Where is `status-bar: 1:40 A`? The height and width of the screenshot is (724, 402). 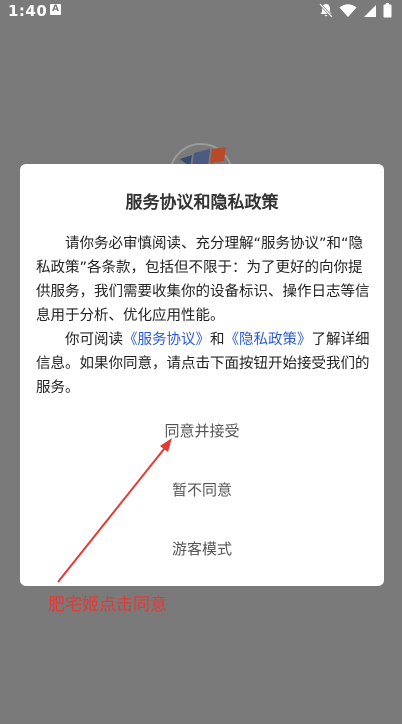 status-bar: 1:40 A is located at coordinates (201, 12).